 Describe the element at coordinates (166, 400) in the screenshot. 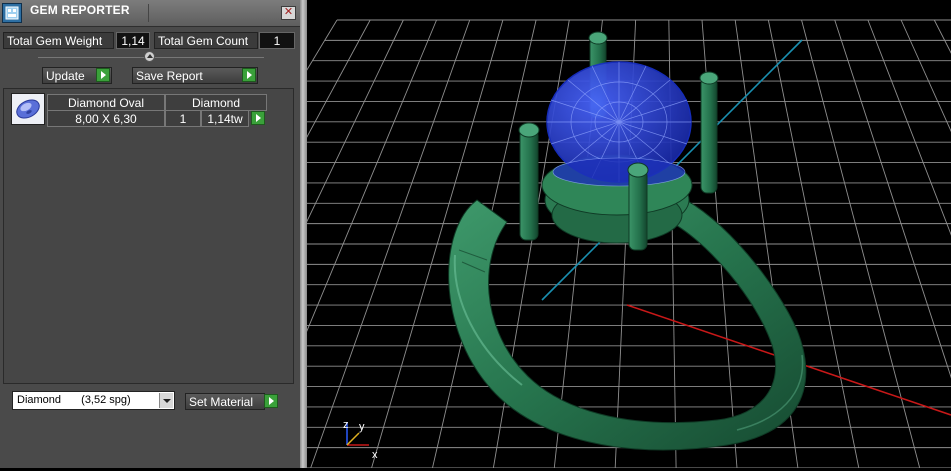

I see `dropdown-arrow-icon` at that location.